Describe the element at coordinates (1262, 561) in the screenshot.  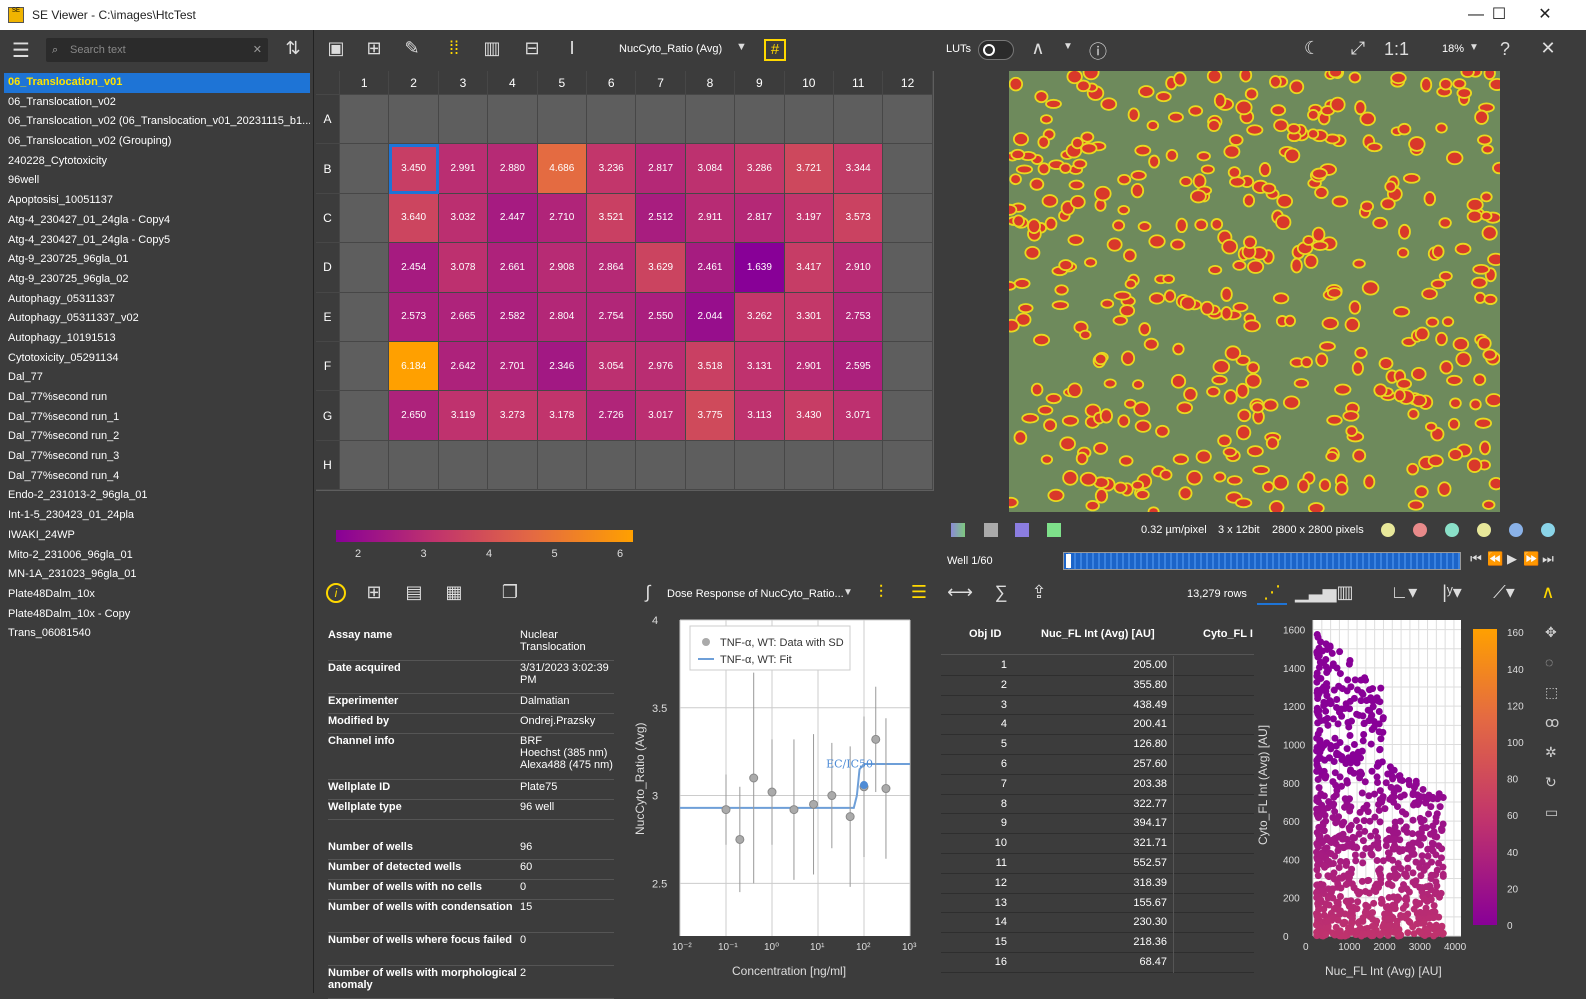
I see `well-slider` at that location.